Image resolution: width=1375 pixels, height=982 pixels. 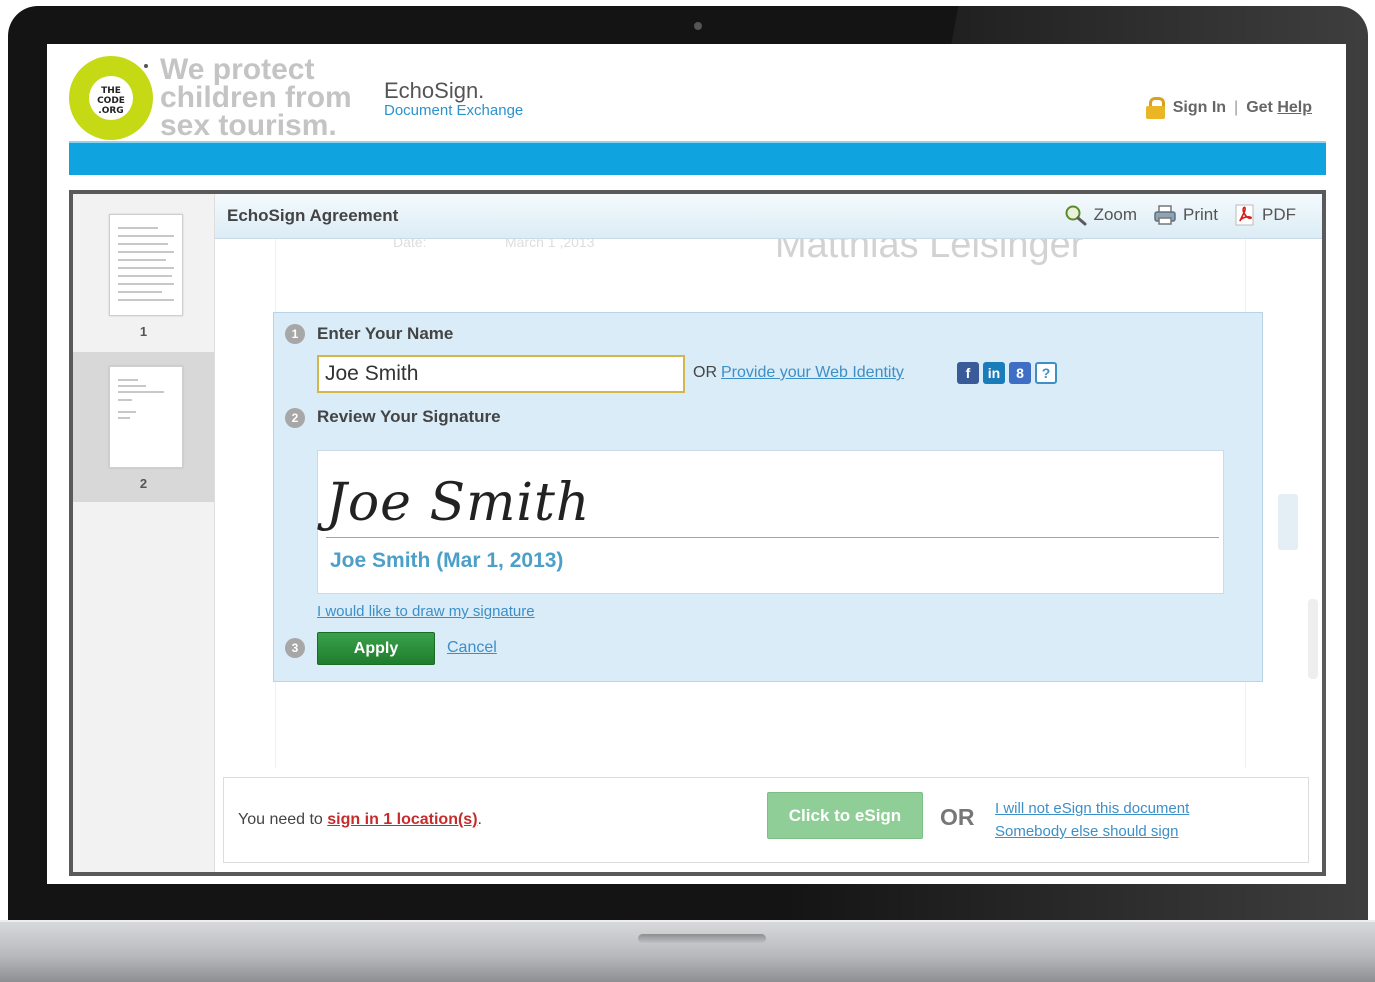 What do you see at coordinates (768, 216) in the screenshot?
I see `document-toolbar: EchoSign Agreement Zoom Print PDF` at bounding box center [768, 216].